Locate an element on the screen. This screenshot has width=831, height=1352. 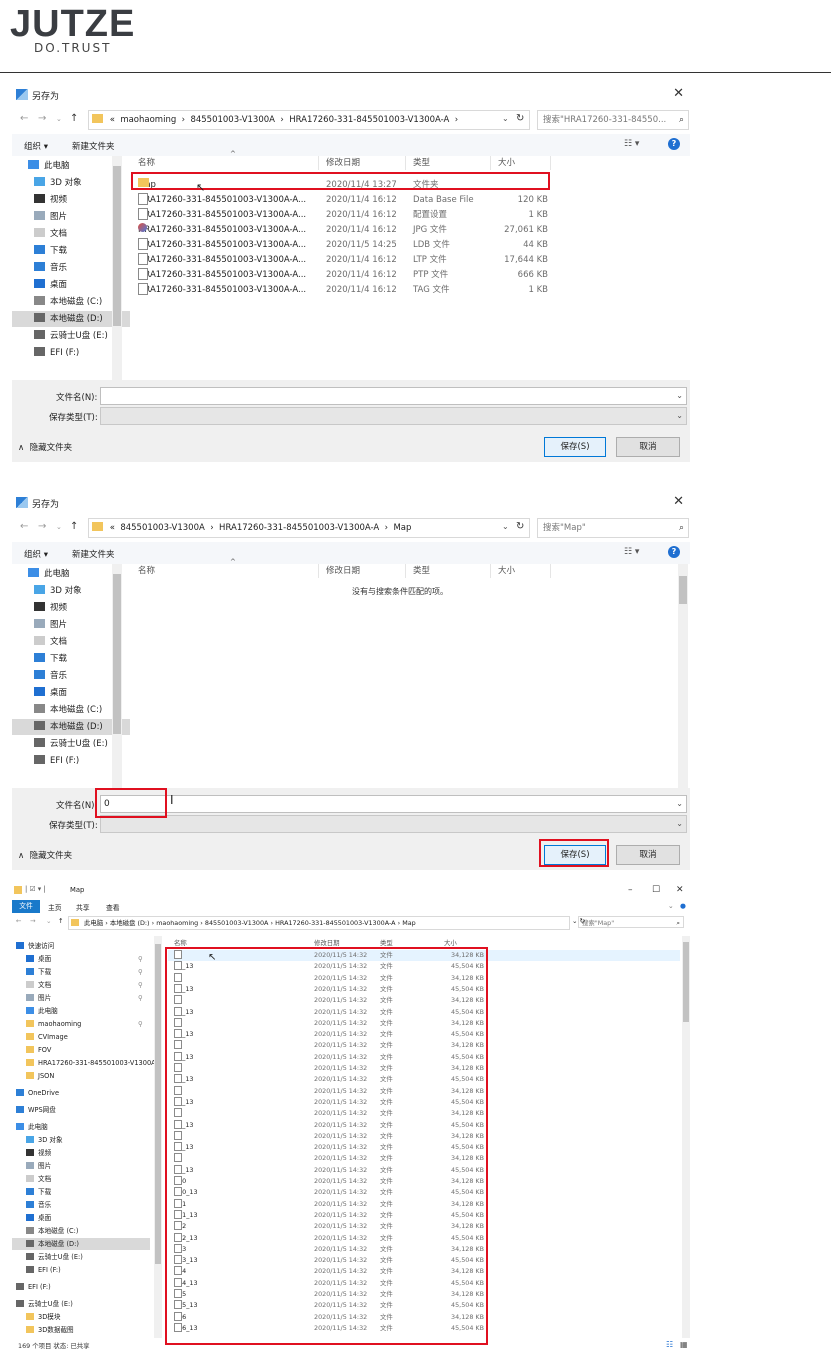
nav-item: 下载 is located at coordinates (38, 1192).